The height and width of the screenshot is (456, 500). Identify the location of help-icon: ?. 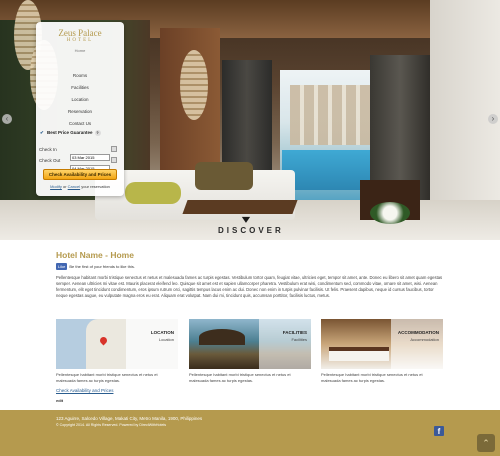
(97, 133).